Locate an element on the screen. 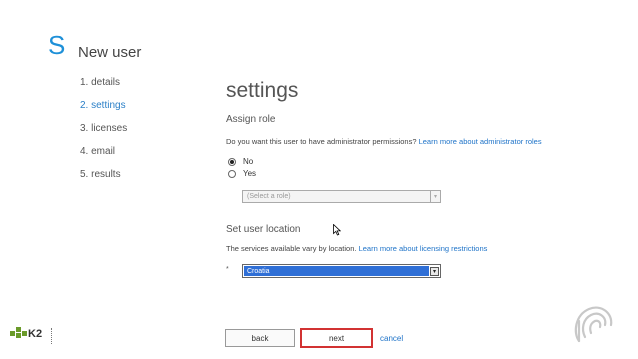 This screenshot has width=638, height=359. radio-no is located at coordinates (232, 161).